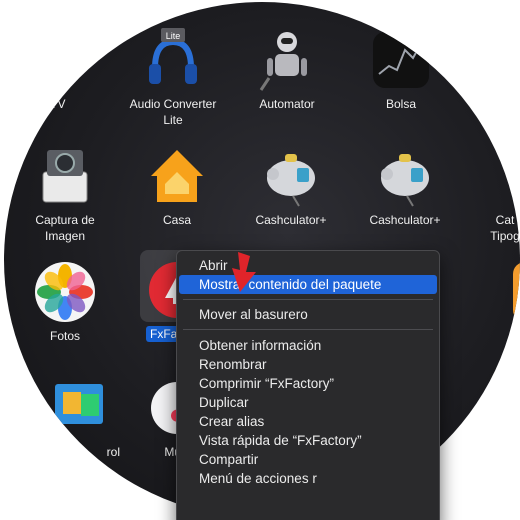 The image size is (520, 520). I want to click on app-cashculator-2: Cashculator+, so click(405, 186).